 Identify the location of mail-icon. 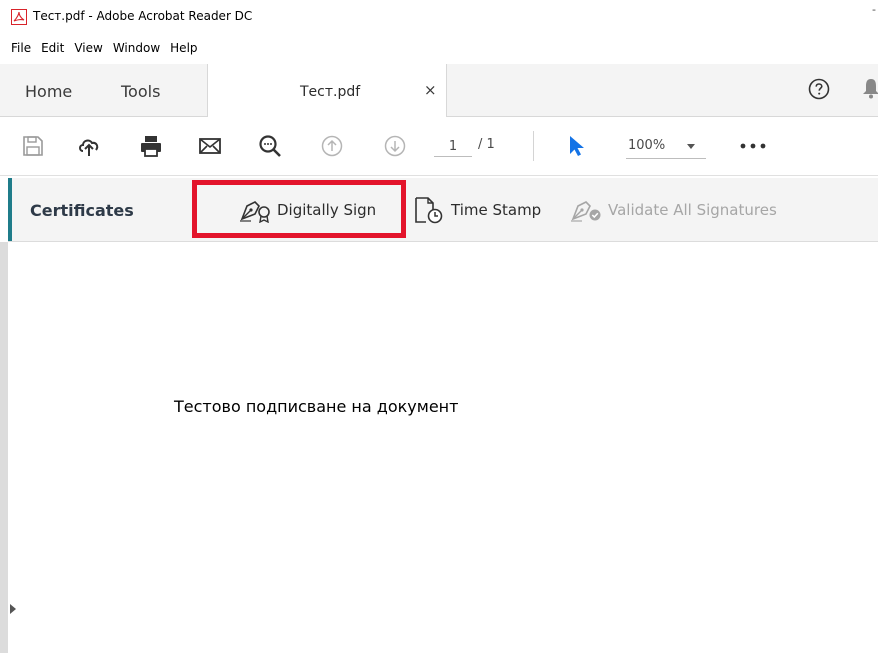
(210, 146).